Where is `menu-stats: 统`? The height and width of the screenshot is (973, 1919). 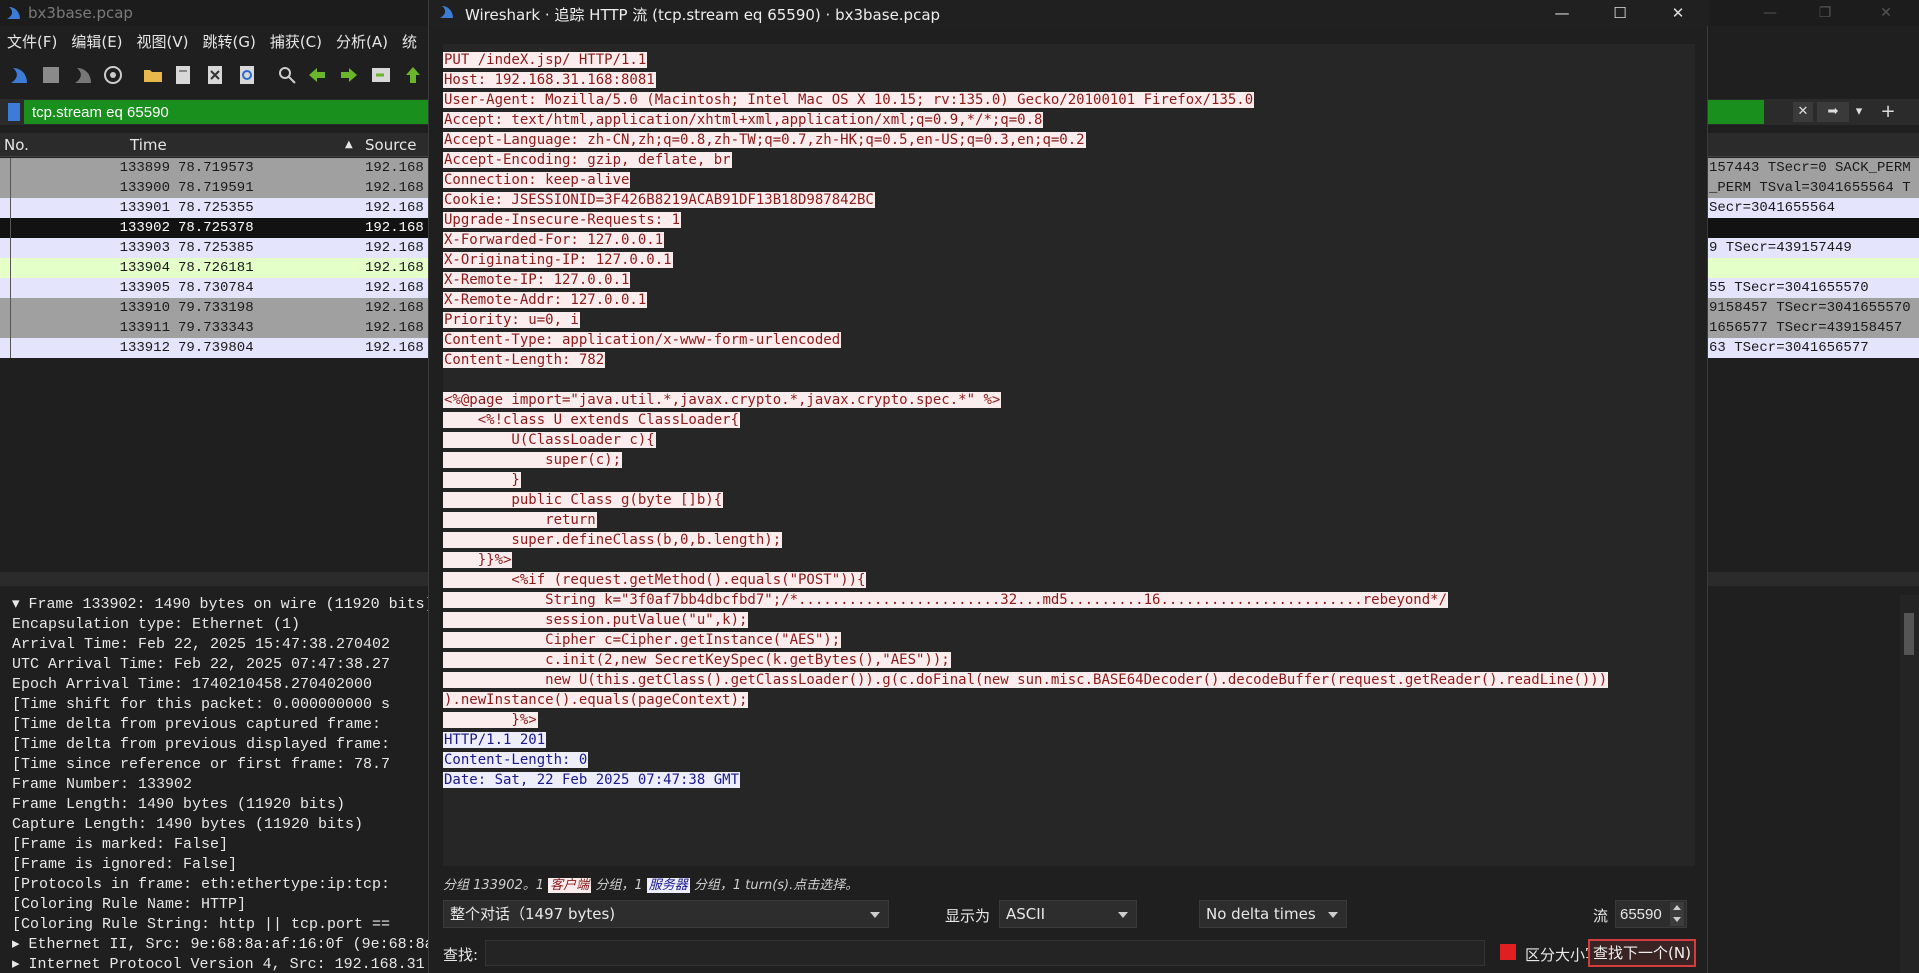 menu-stats: 统 is located at coordinates (409, 41).